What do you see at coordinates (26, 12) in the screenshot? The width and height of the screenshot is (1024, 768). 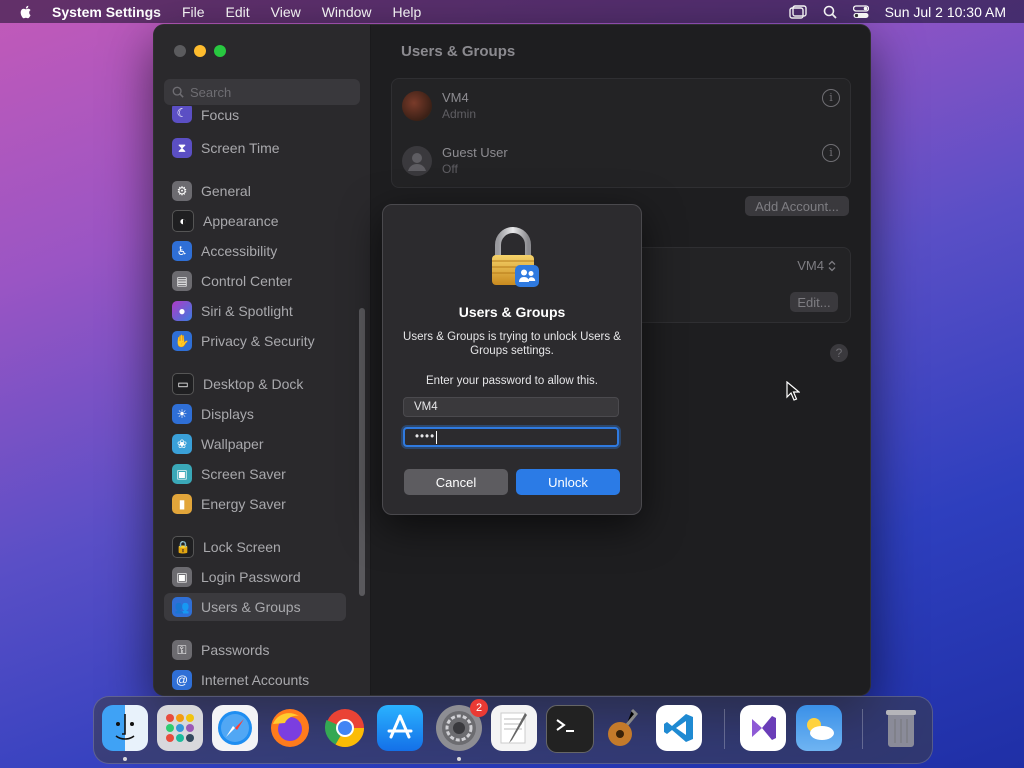 I see `apple-menu-icon` at bounding box center [26, 12].